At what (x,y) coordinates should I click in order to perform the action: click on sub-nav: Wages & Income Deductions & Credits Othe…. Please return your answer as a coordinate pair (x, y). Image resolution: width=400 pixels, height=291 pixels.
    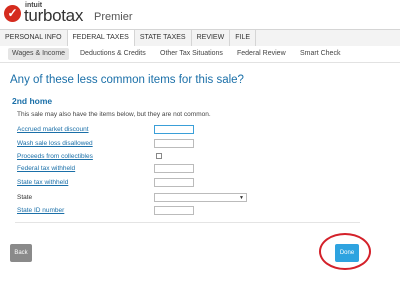
    Looking at the image, I should click on (200, 54).